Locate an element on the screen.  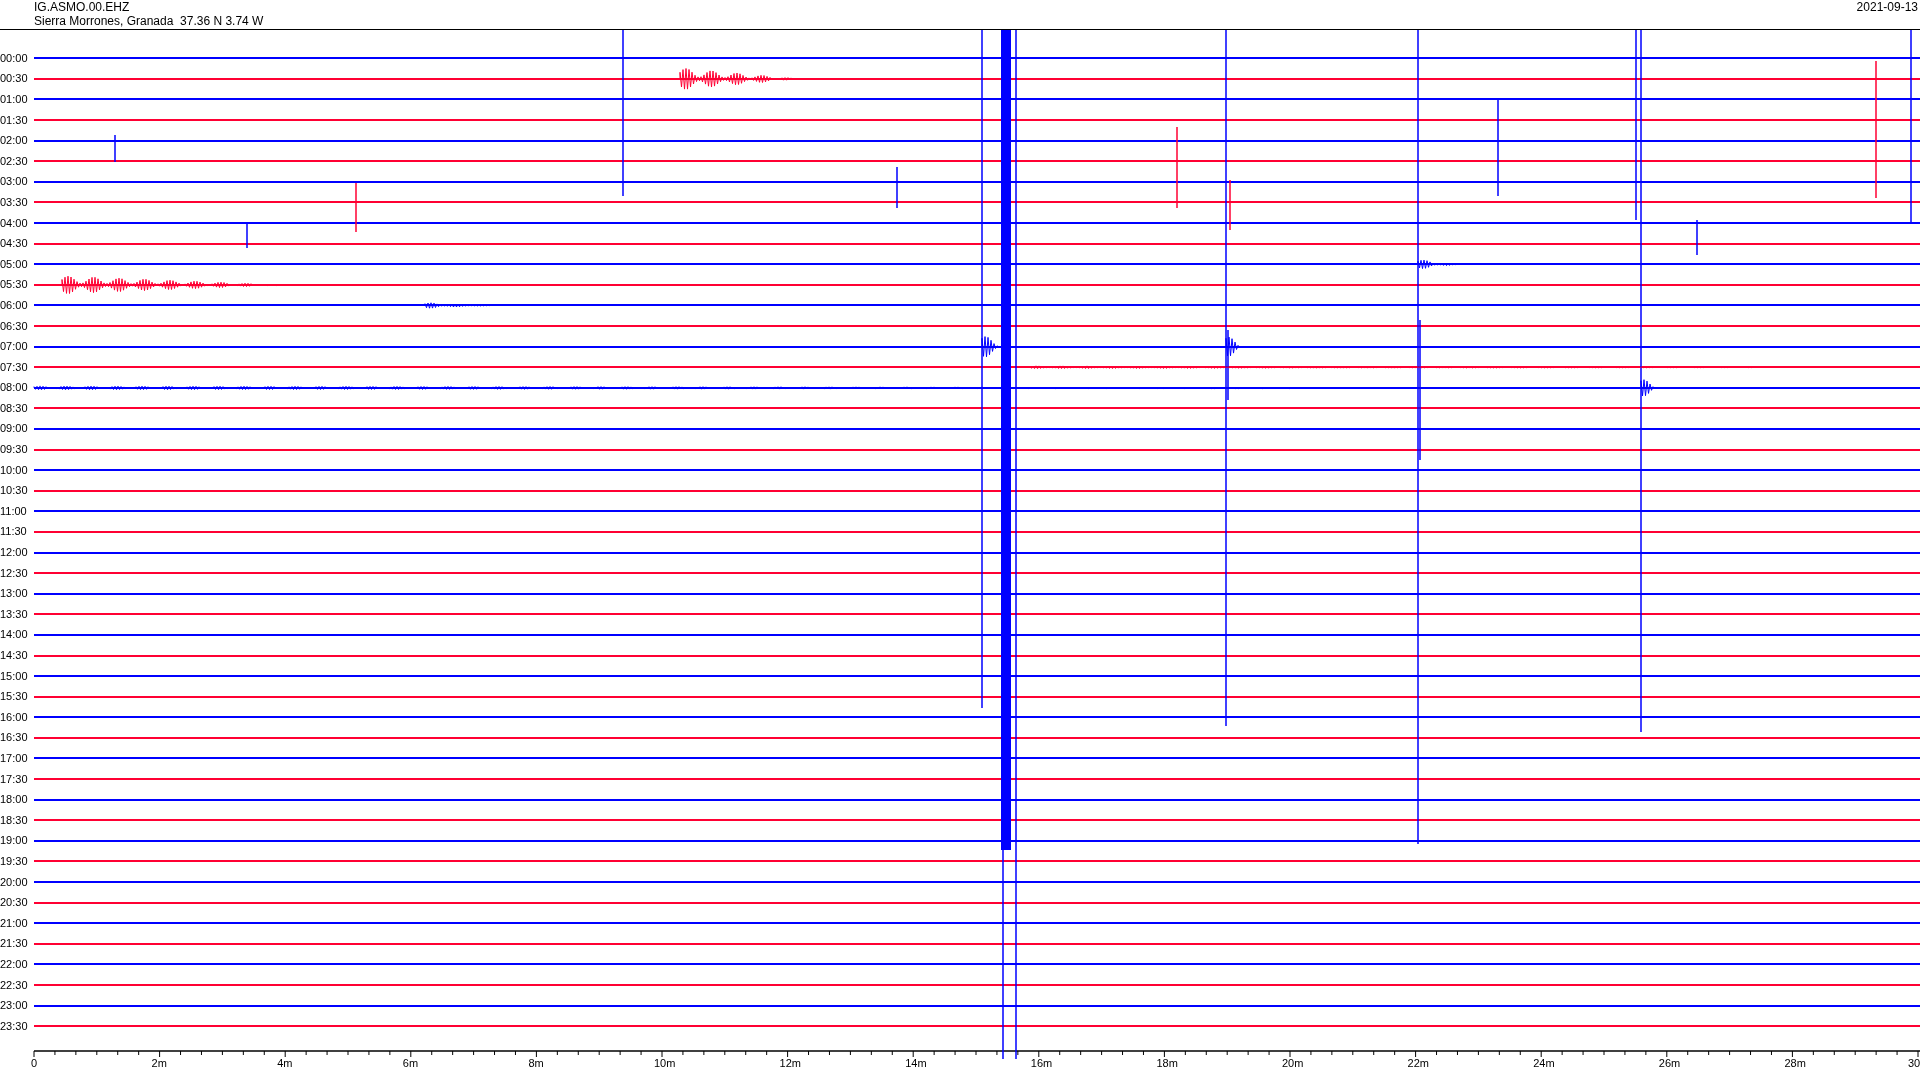
time-label: 11:30 is located at coordinates (14, 532).